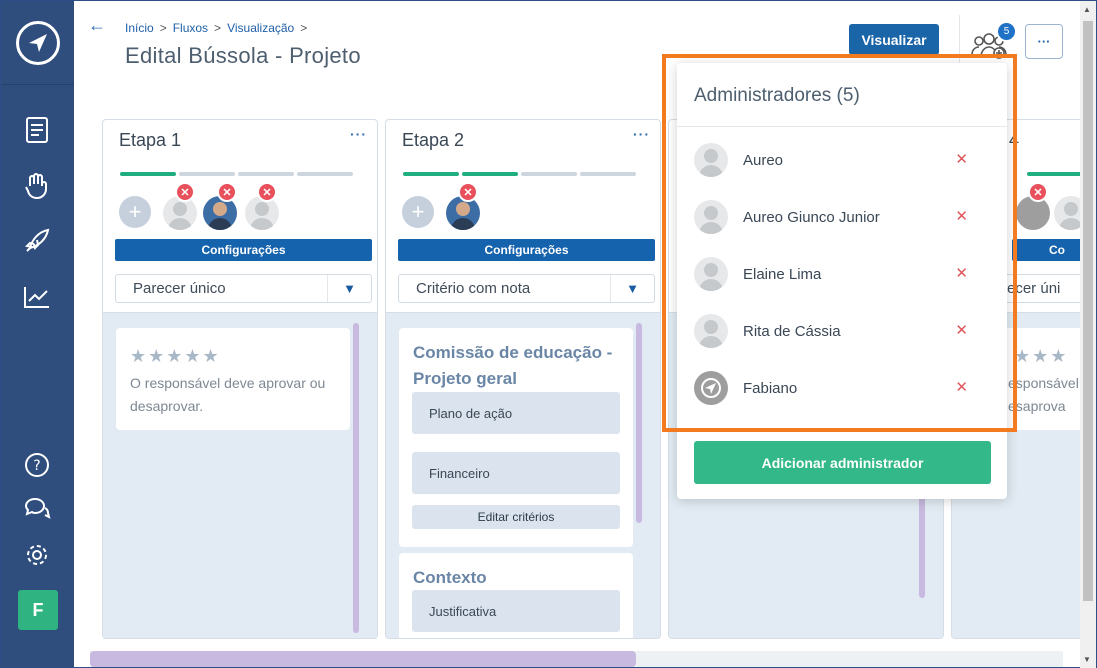 This screenshot has width=1097, height=668. I want to click on breadcrumb: Início > Fluxos > Visualização >, so click(216, 28).